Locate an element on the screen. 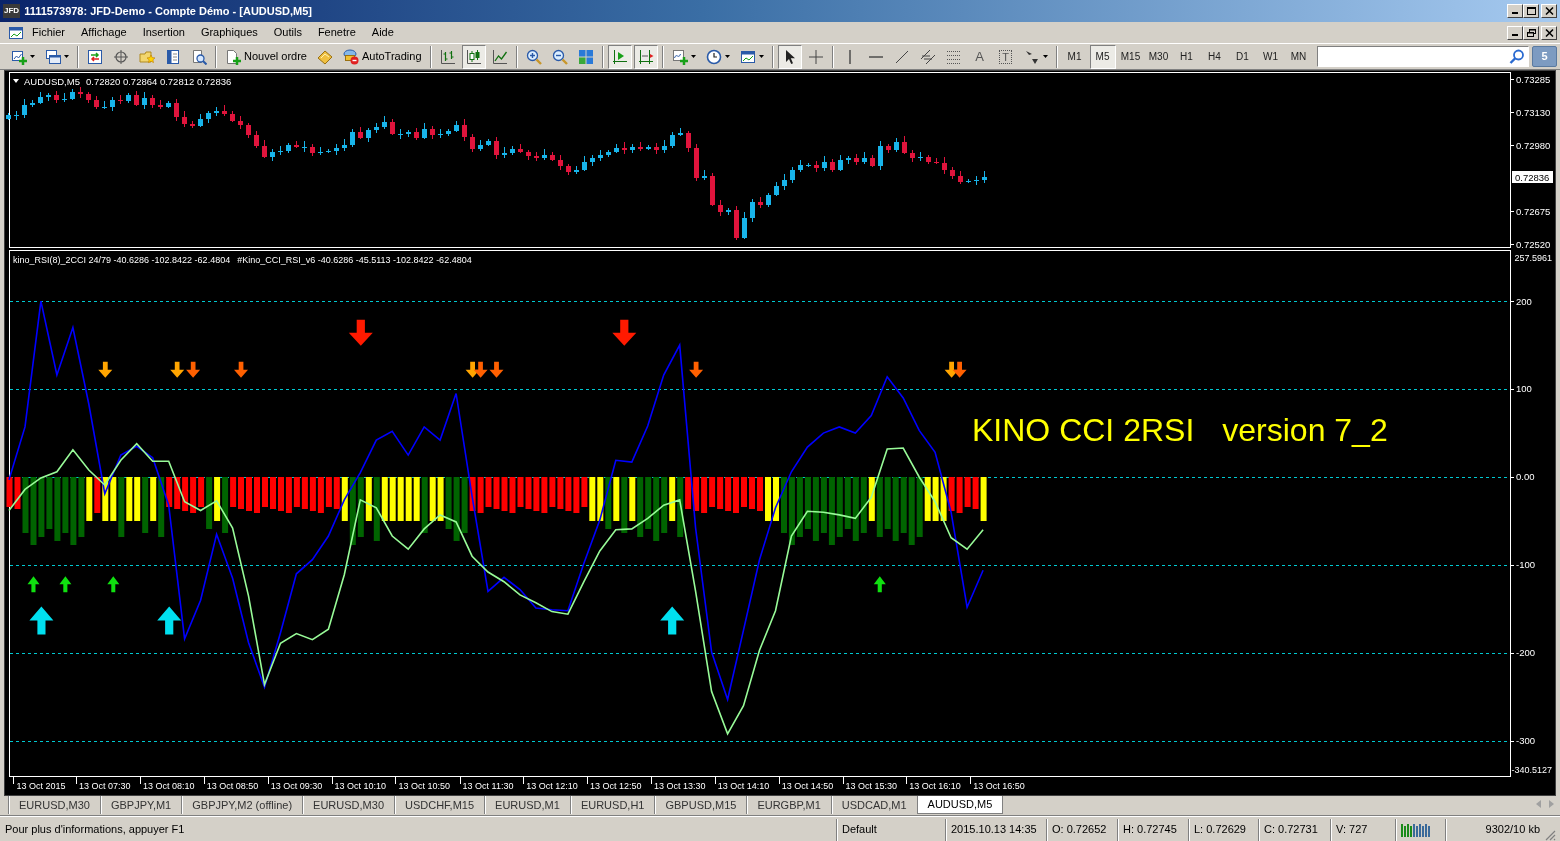 Image resolution: width=1560 pixels, height=841 pixels. candlesticks-icon is located at coordinates (473, 56).